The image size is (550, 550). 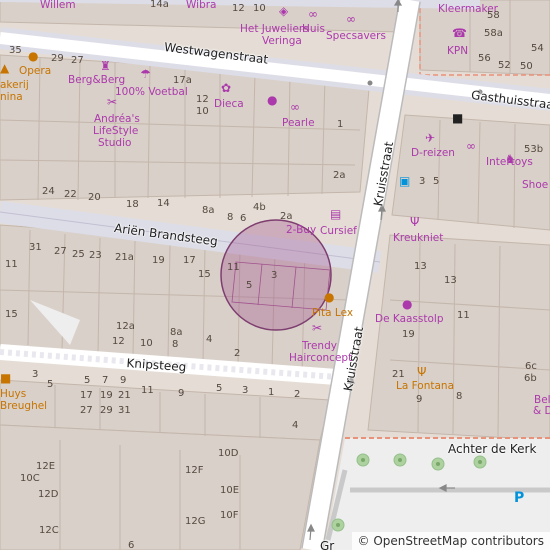 What do you see at coordinates (338, 231) in the screenshot?
I see `poi-label-cursief: Cursief` at bounding box center [338, 231].